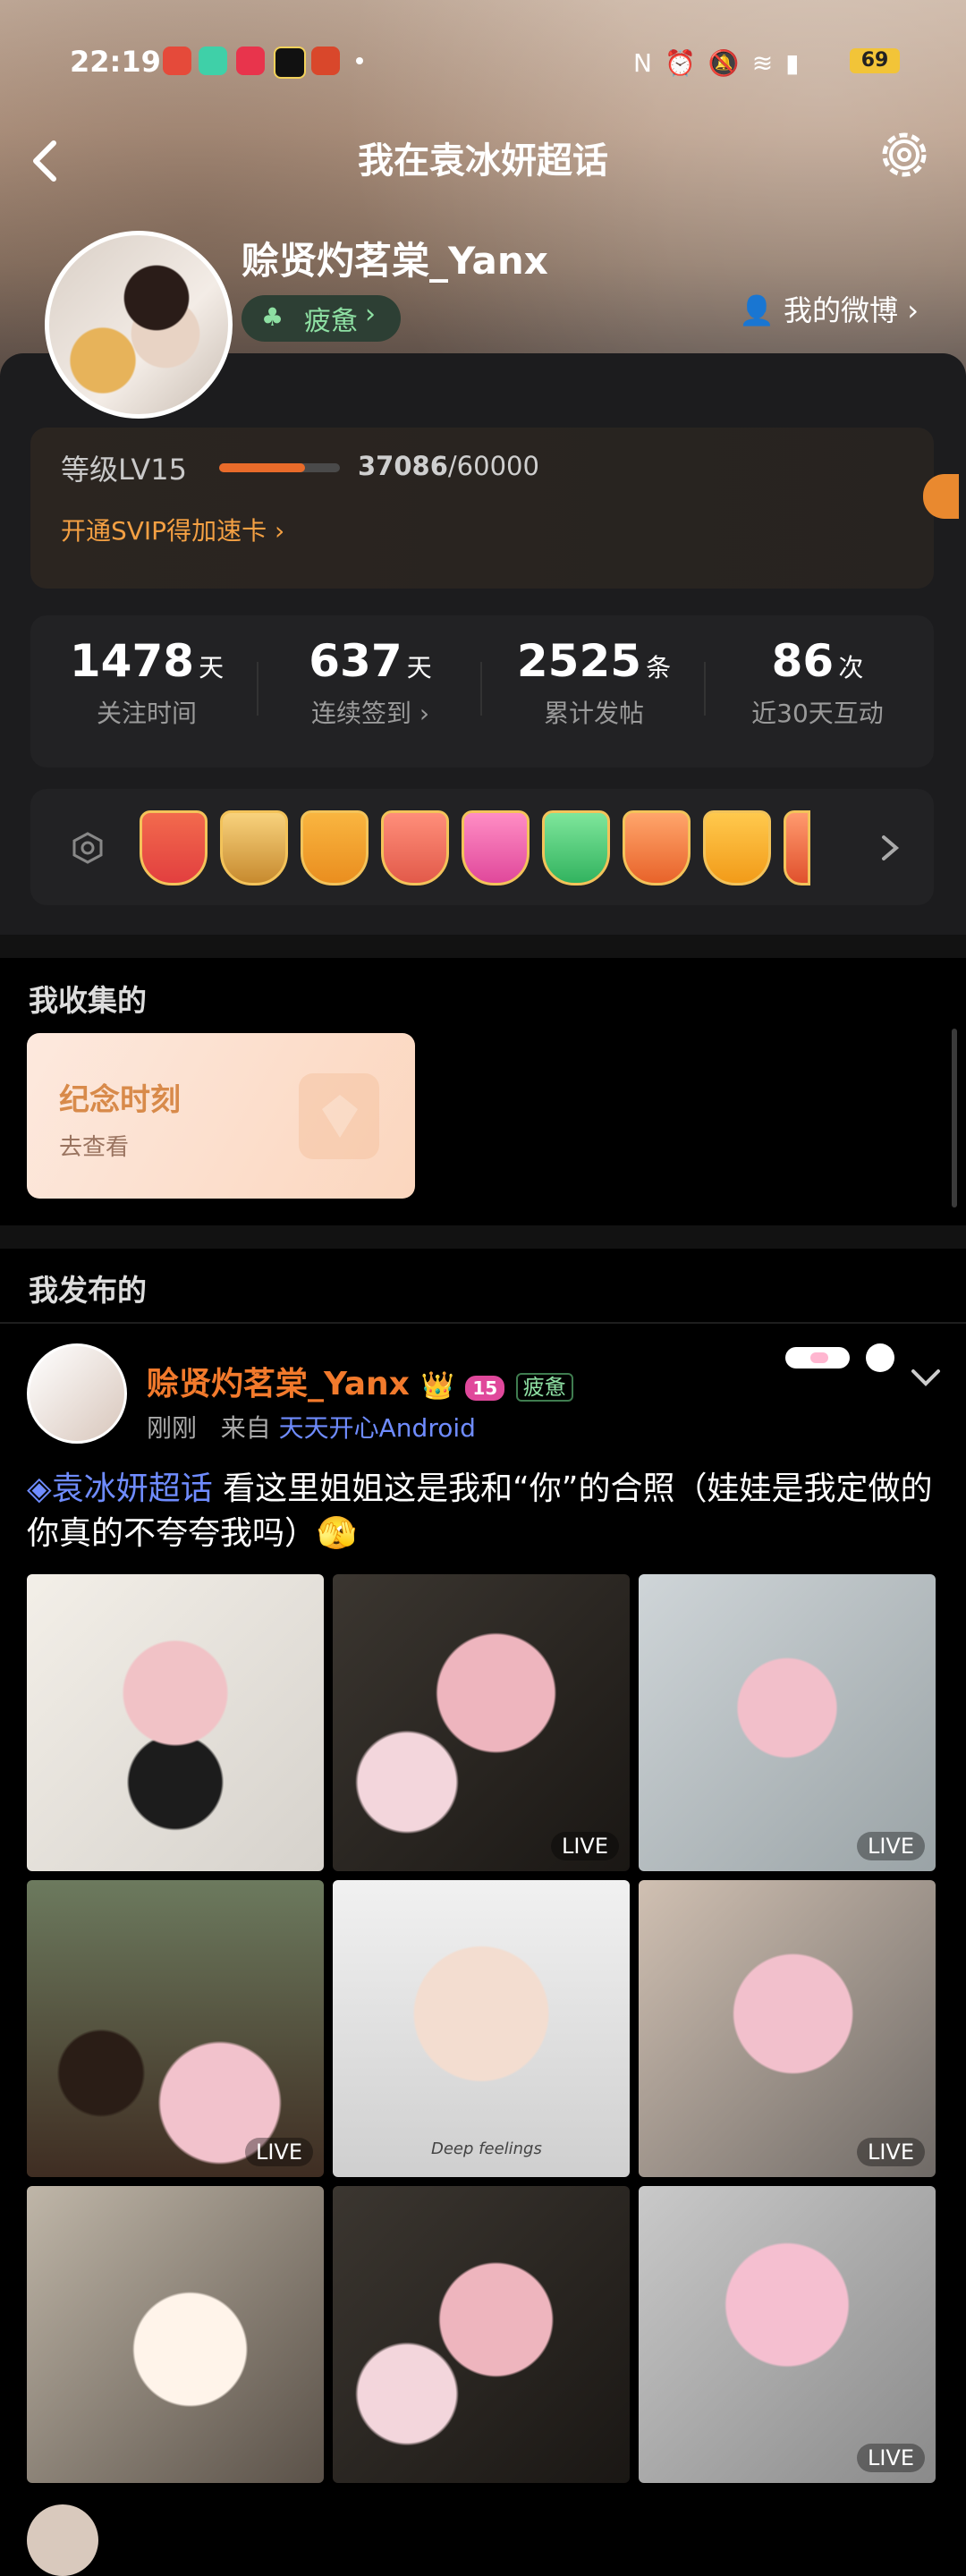  What do you see at coordinates (254, 848) in the screenshot?
I see `super-badge-icon` at bounding box center [254, 848].